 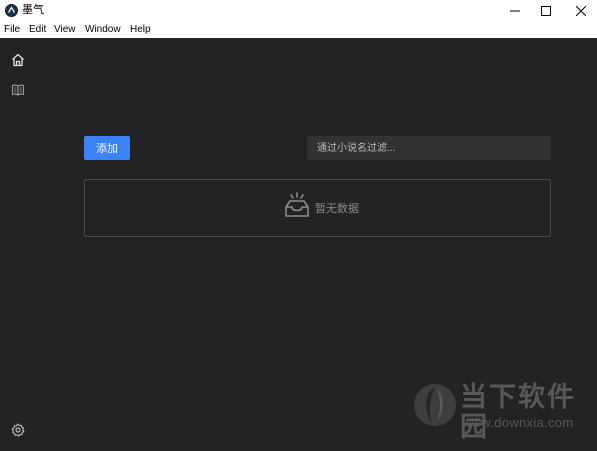 I want to click on menu-file: File, so click(x=12, y=30).